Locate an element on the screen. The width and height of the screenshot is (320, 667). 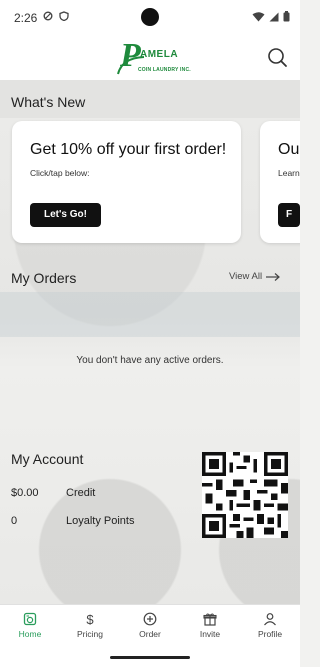
nav-pricing: $ Pricing is located at coordinates (90, 627).